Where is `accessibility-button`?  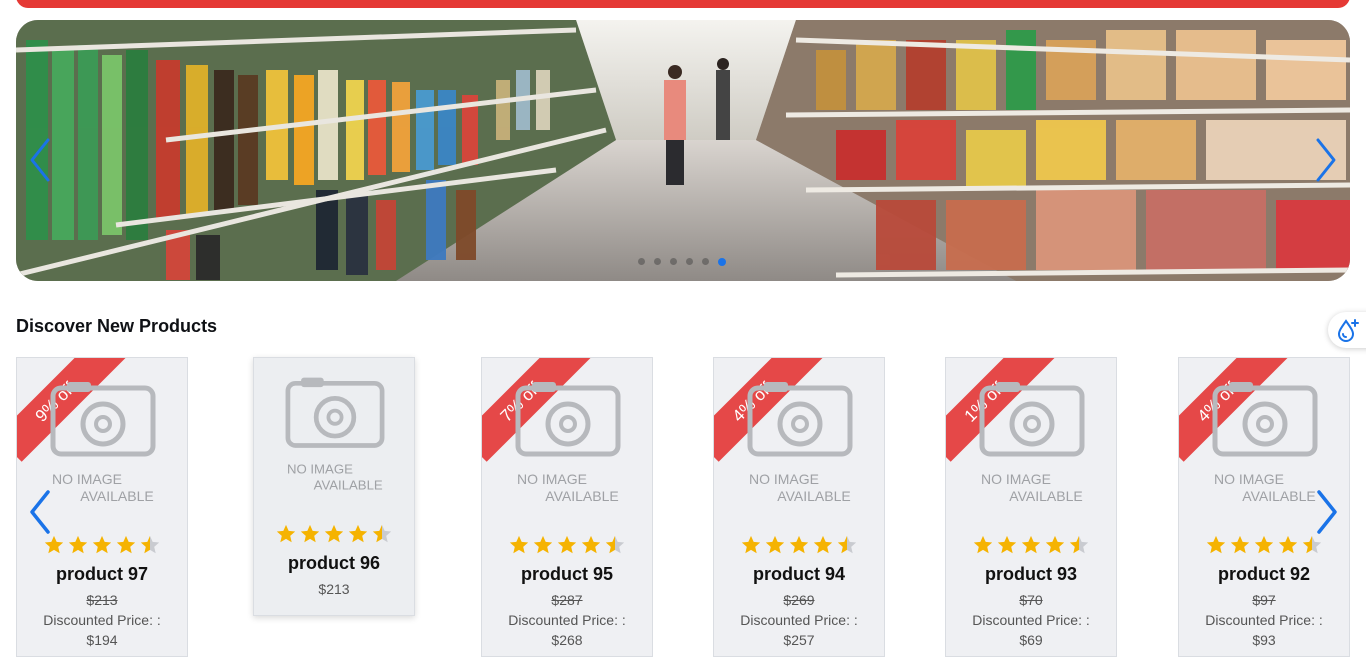
accessibility-button is located at coordinates (1347, 330).